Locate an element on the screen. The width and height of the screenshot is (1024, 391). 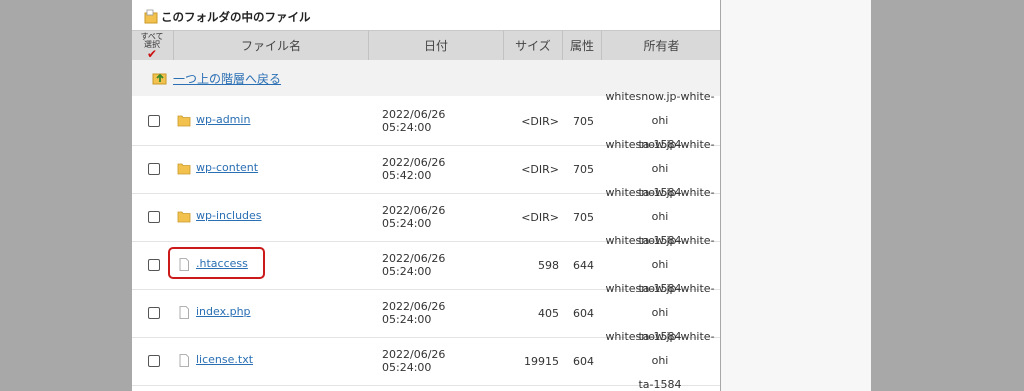
column-header-name: ファイル名 is located at coordinates (270, 45).